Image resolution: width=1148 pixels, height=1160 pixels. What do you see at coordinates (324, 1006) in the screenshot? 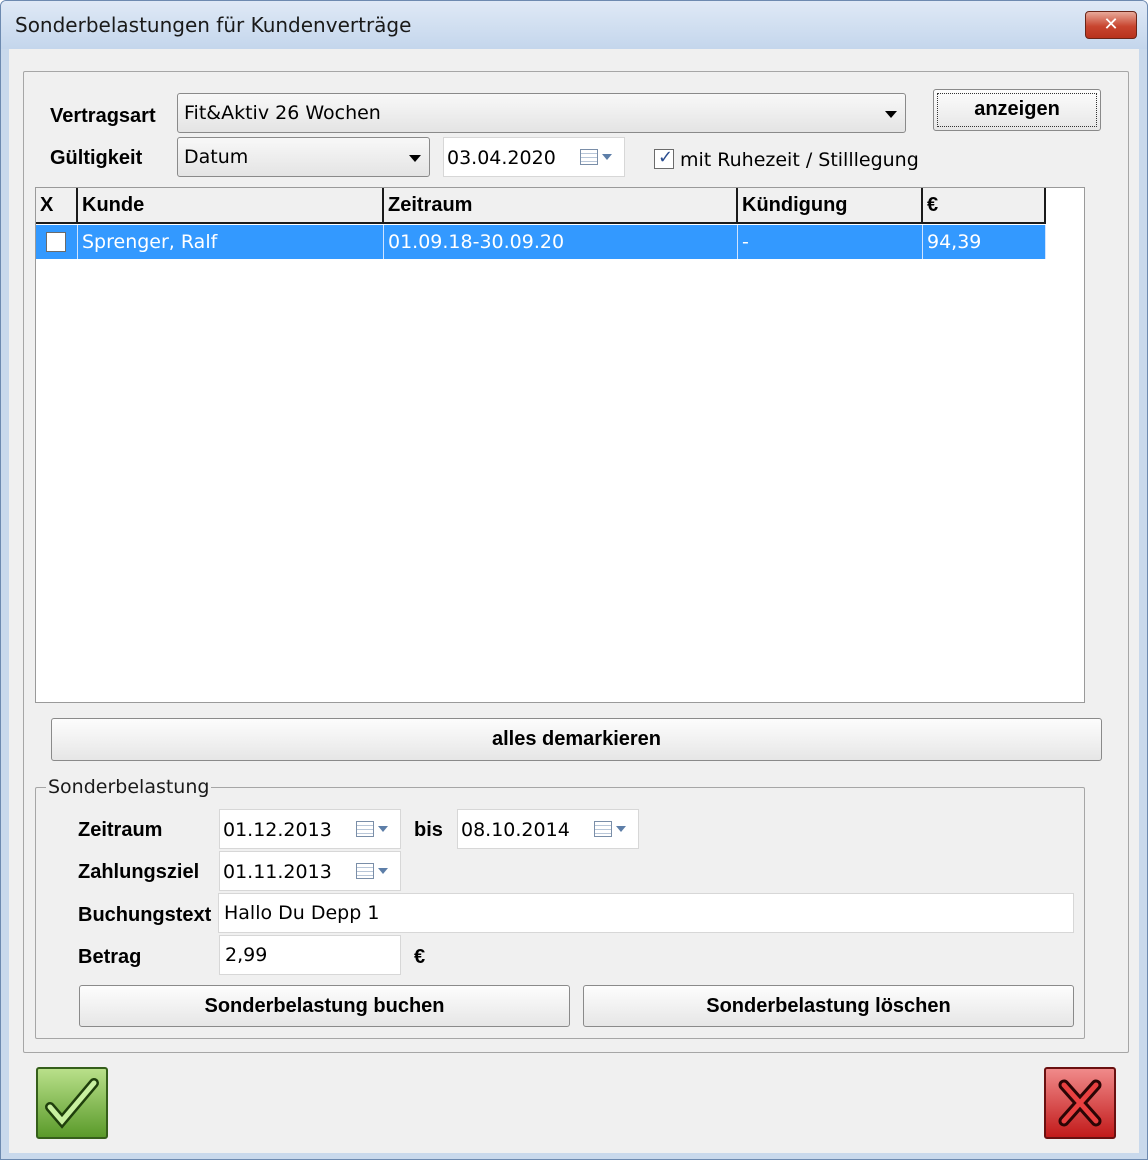
I see `sonderbelastung-buchen-button: Sonderbelastung buchen` at bounding box center [324, 1006].